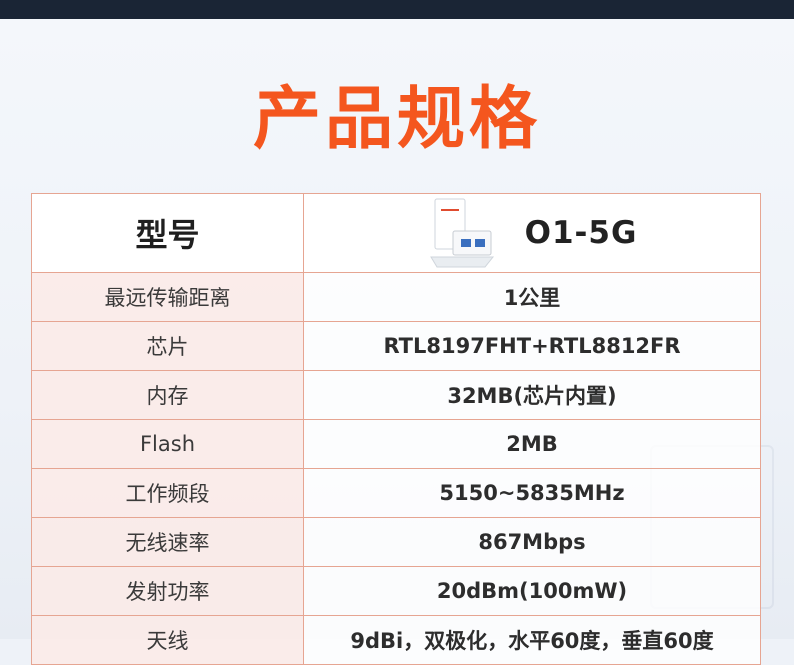 The height and width of the screenshot is (665, 794). Describe the element at coordinates (532, 346) in the screenshot. I see `row-value: RTL8197FHT+RTL8812FR` at that location.